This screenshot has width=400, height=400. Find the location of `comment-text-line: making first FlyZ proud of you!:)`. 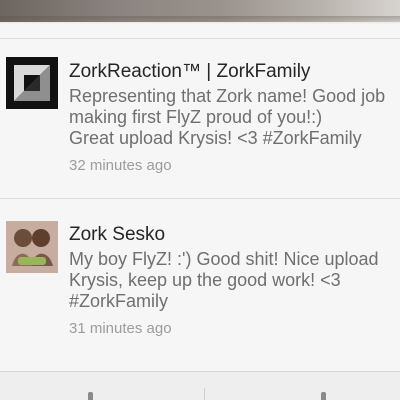

comment-text-line: making first FlyZ proud of you!:) is located at coordinates (196, 117).